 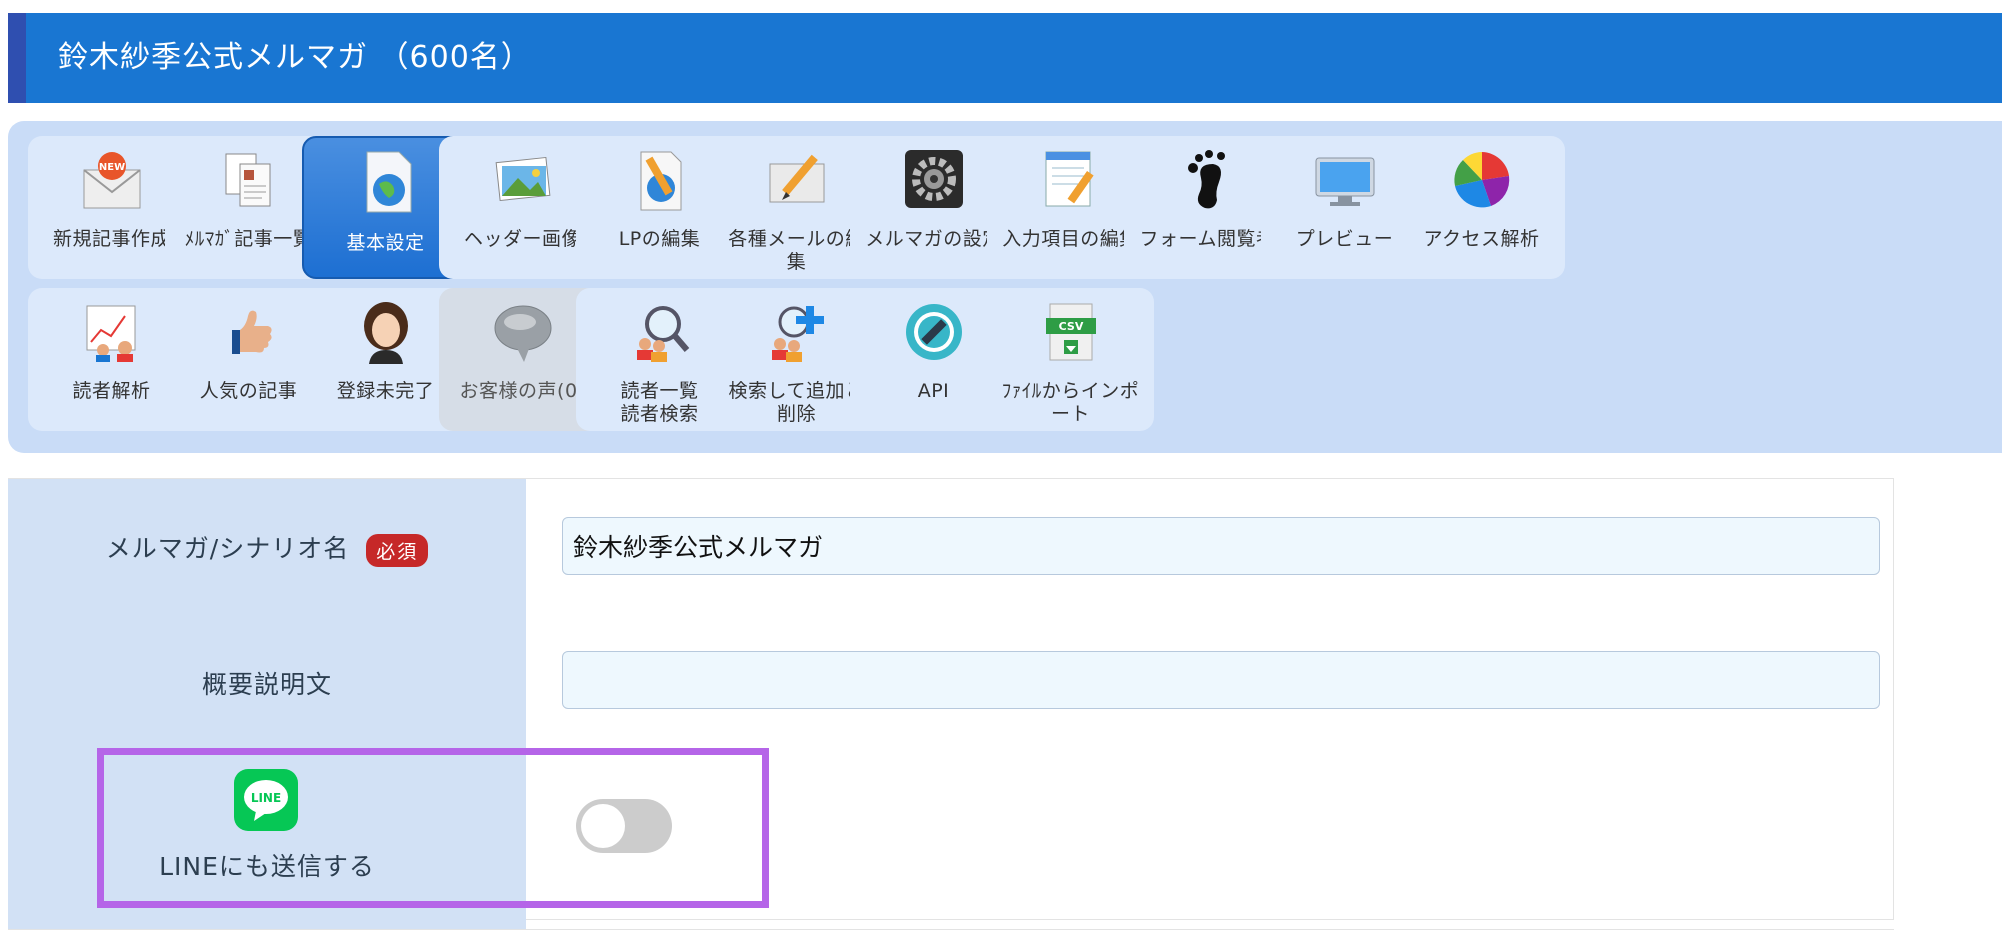 I want to click on name-label: メルマガ/シナリオ名 必須, so click(x=267, y=548).